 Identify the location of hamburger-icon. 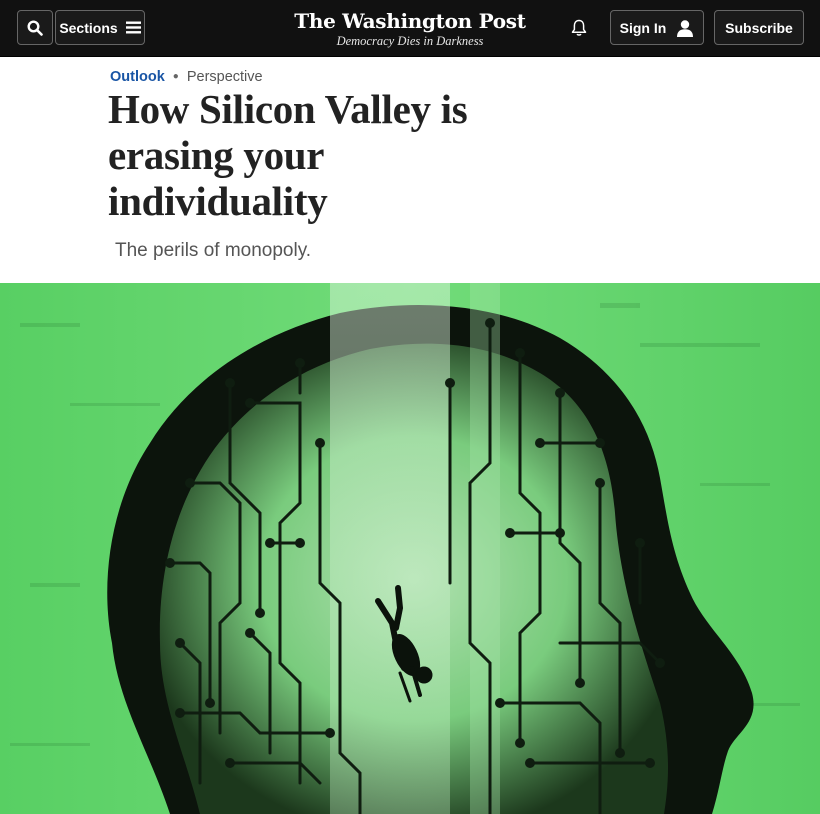
(133, 27).